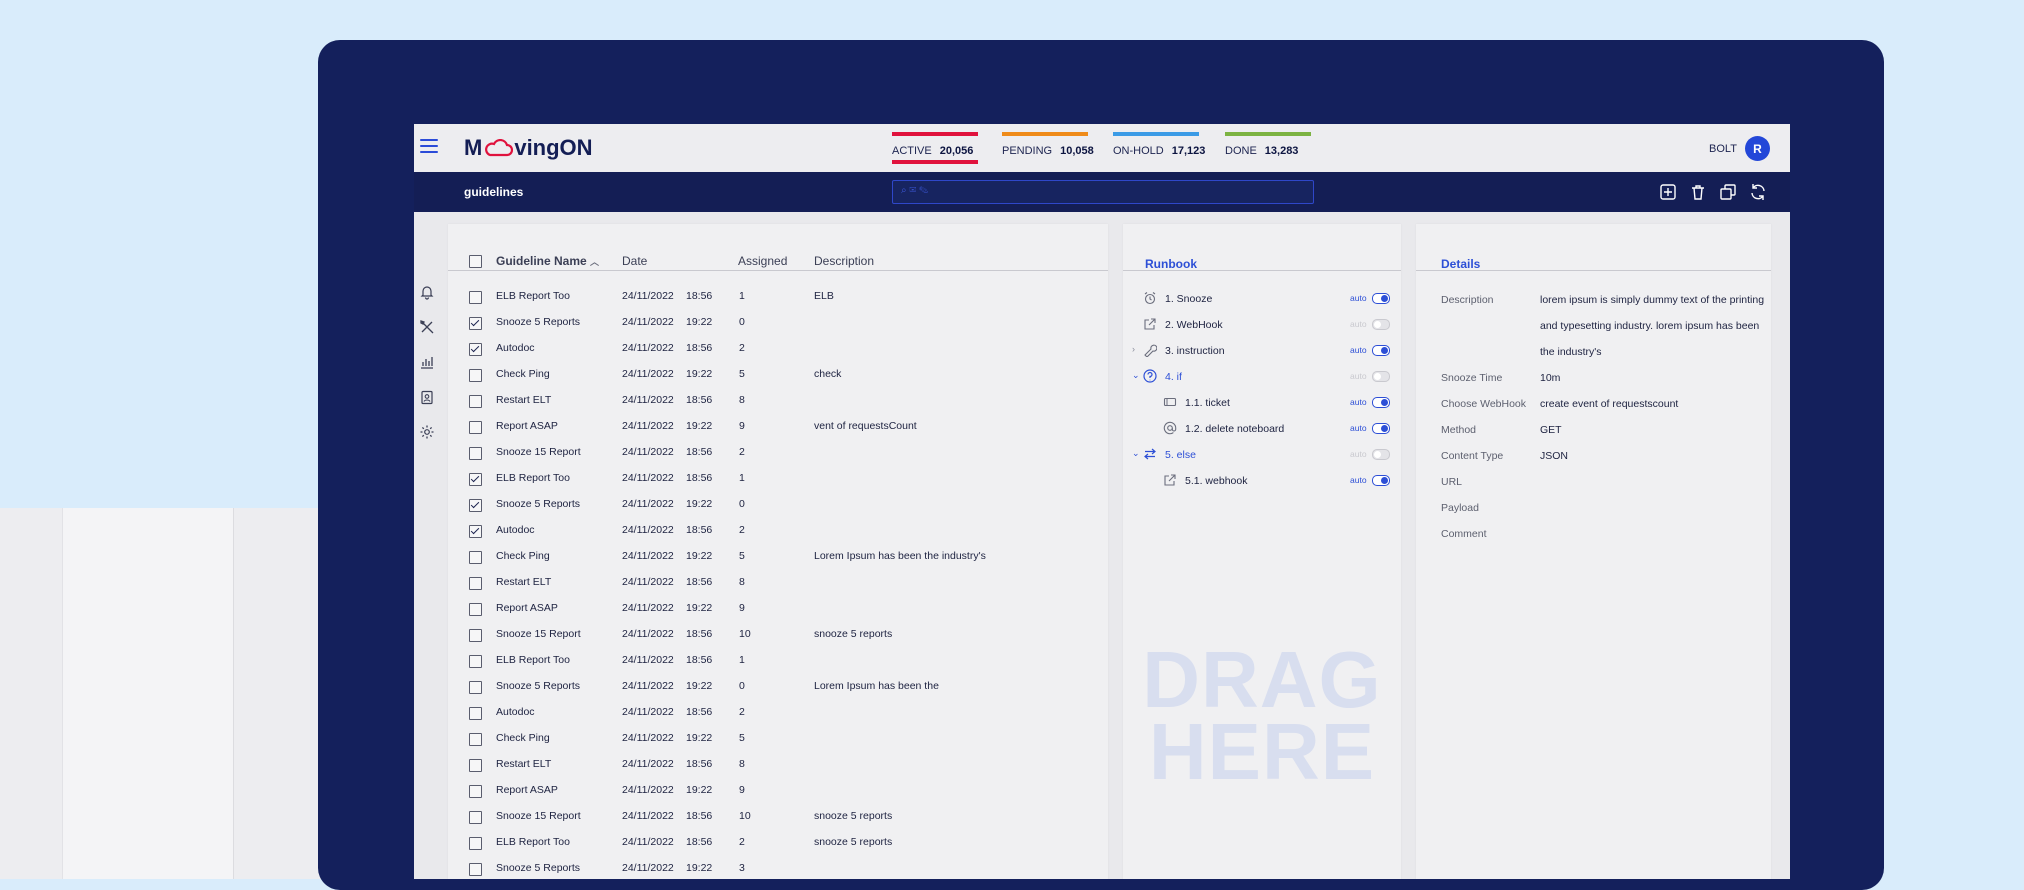  Describe the element at coordinates (427, 292) in the screenshot. I see `bell-icon` at that location.